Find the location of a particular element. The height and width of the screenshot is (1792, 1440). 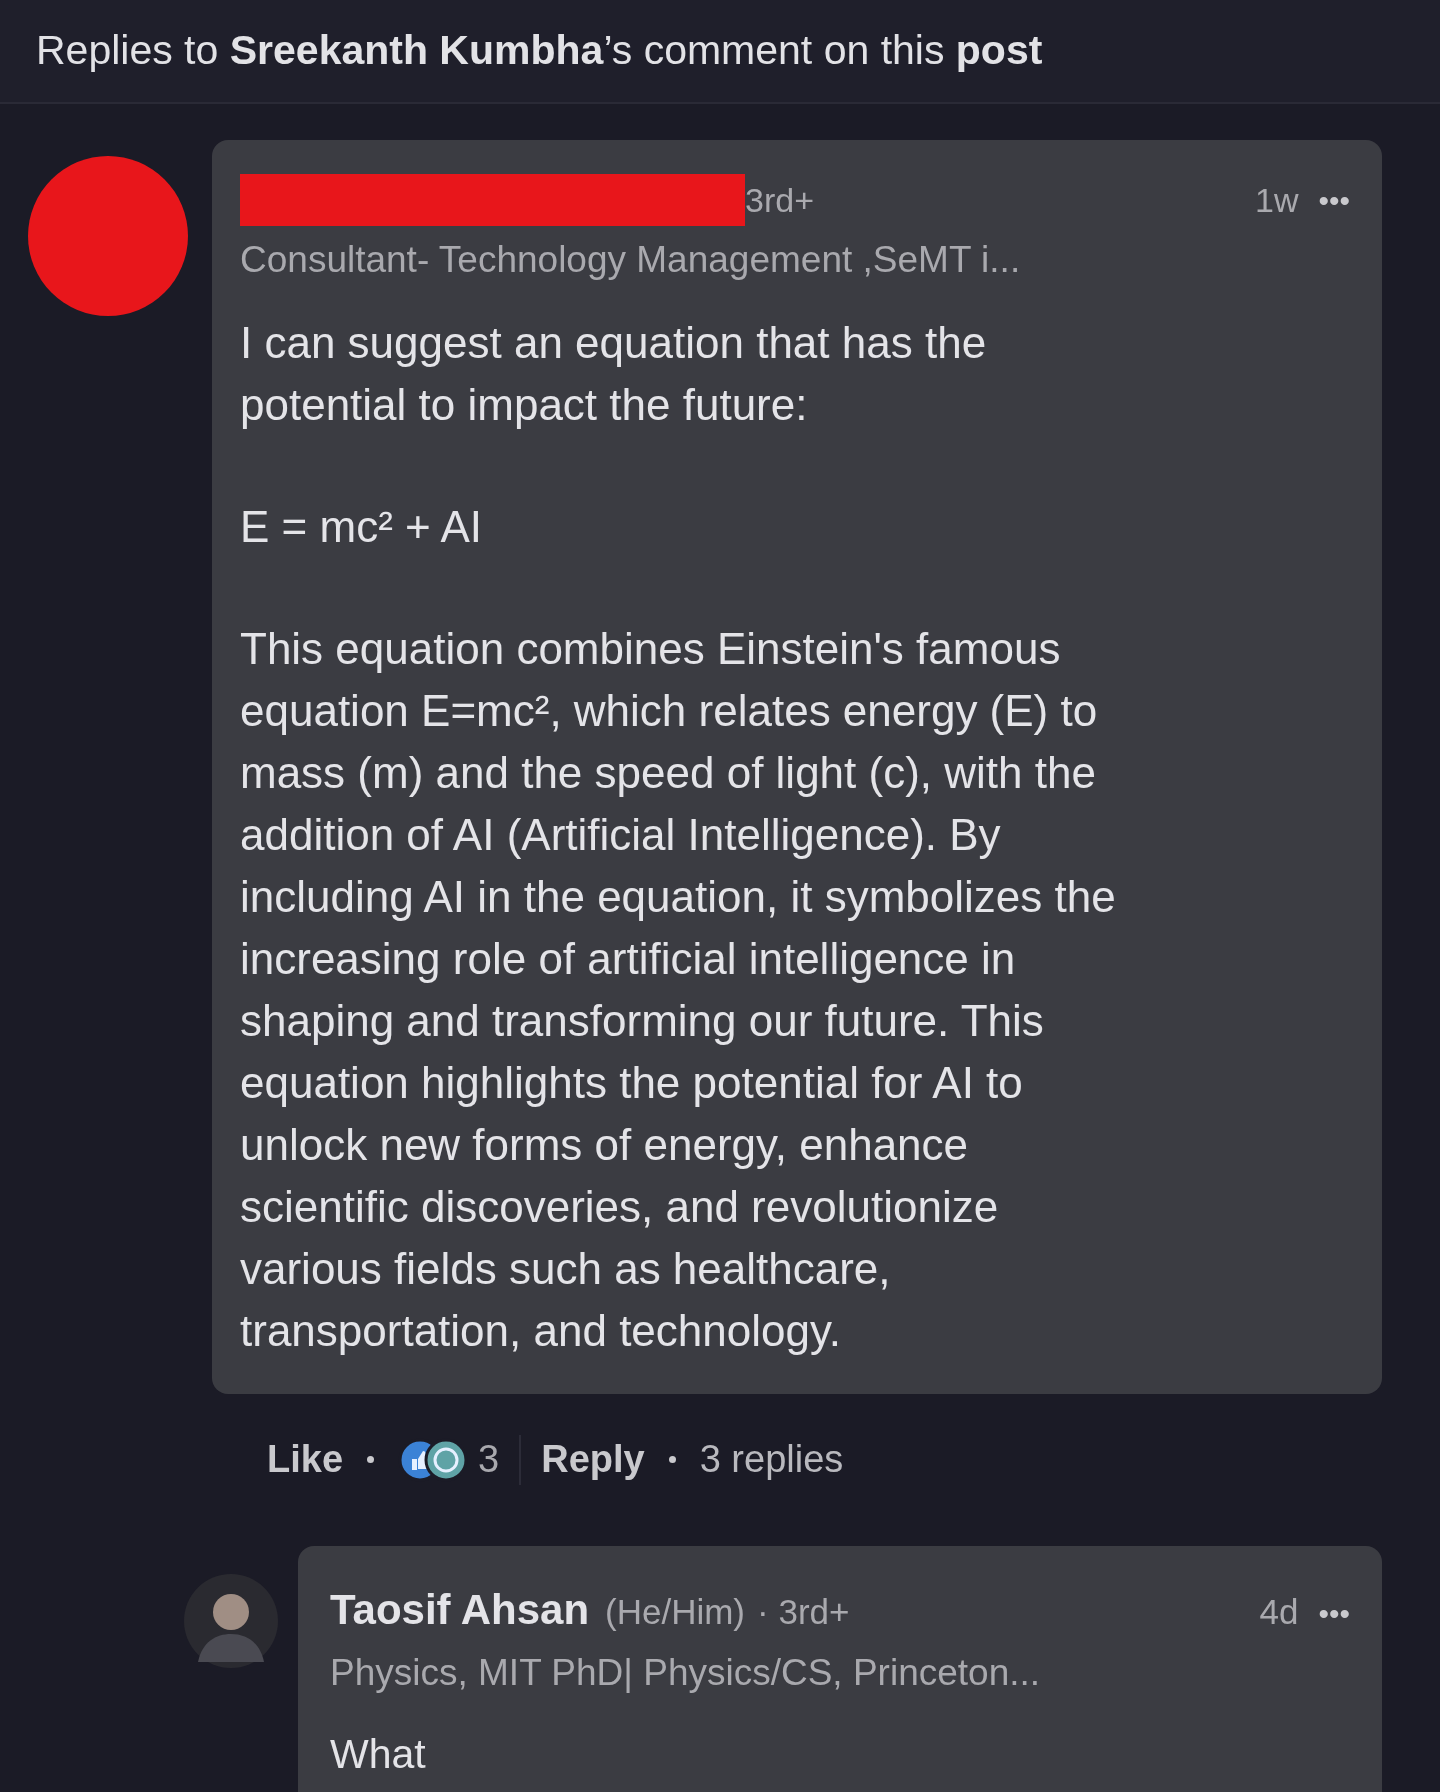

replies-link: 3 replies is located at coordinates (771, 1459).